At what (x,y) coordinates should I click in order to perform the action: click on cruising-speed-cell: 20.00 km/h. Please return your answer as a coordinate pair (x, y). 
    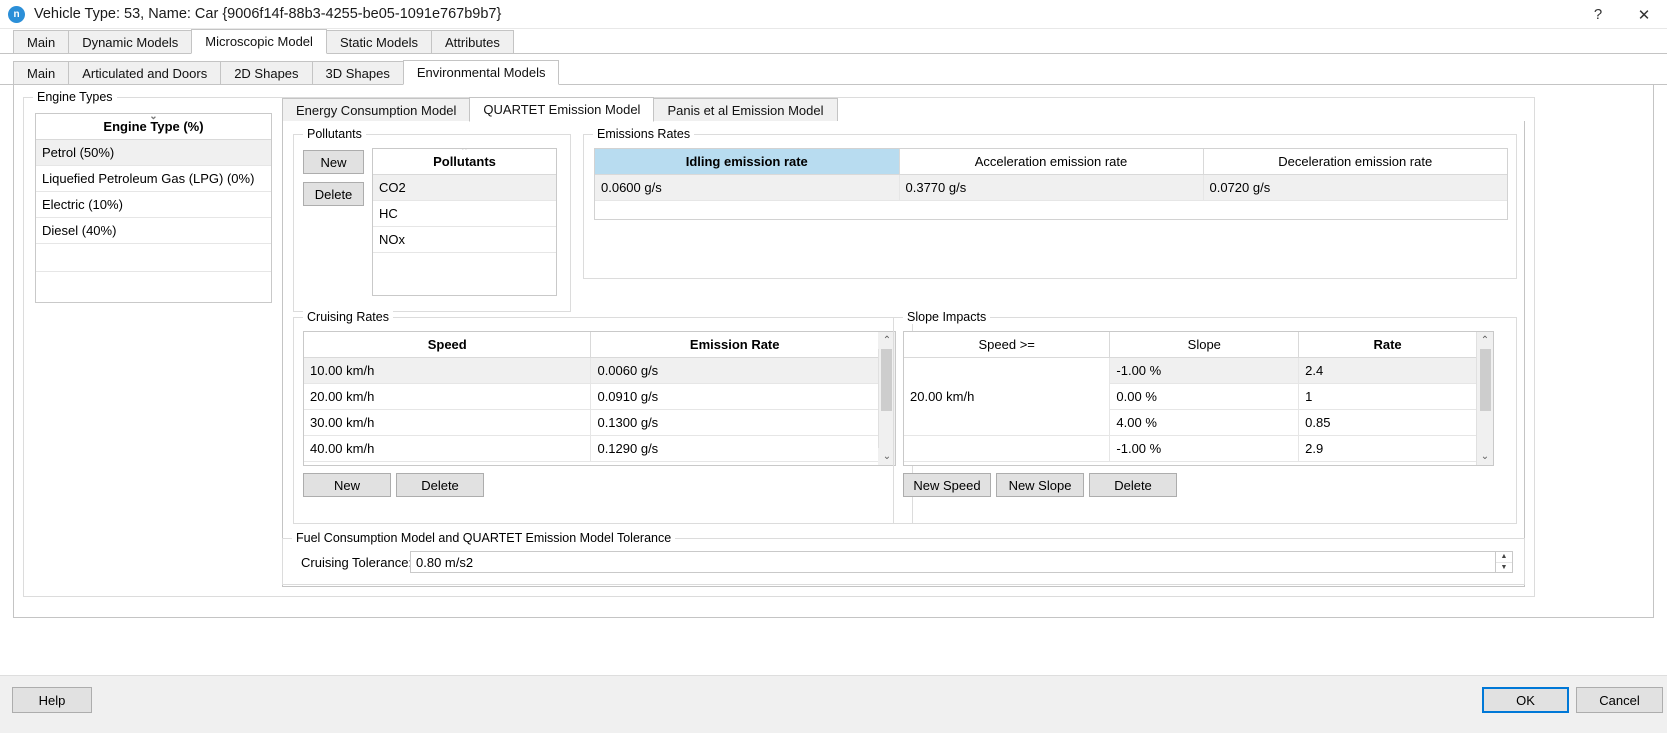
    Looking at the image, I should click on (448, 396).